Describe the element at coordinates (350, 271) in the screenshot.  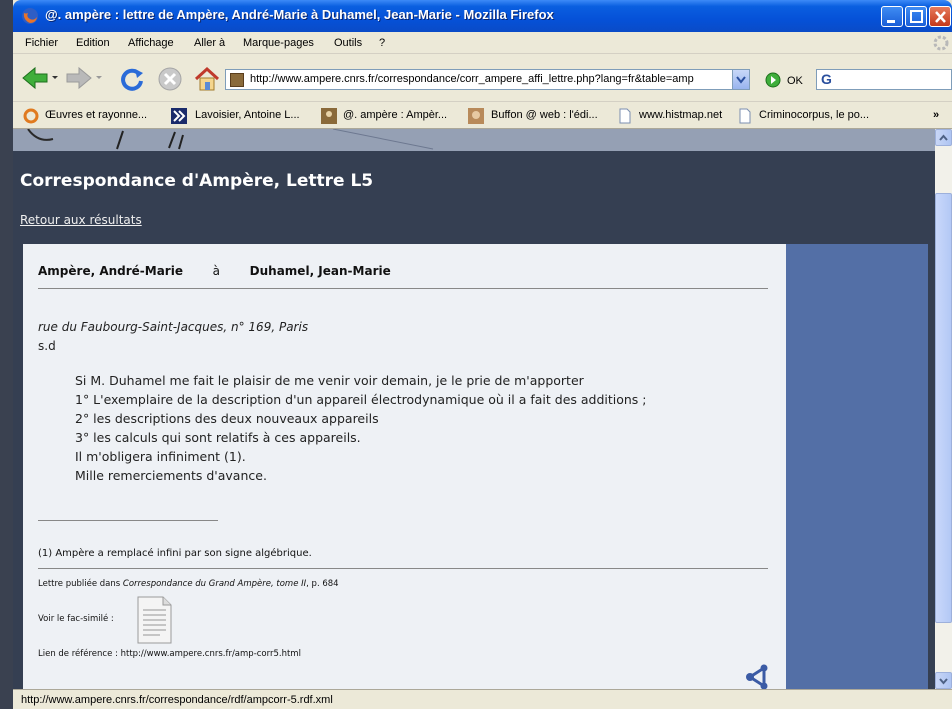
I see `recipient-first-name: , Jean-Marie` at that location.